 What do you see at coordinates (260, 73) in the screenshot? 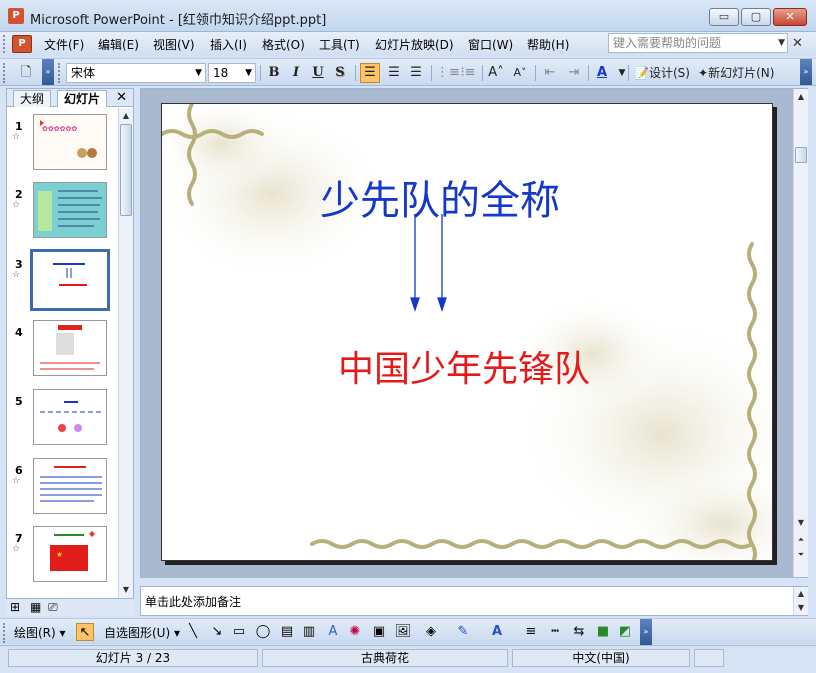
I see `toolbar-separator` at bounding box center [260, 73].